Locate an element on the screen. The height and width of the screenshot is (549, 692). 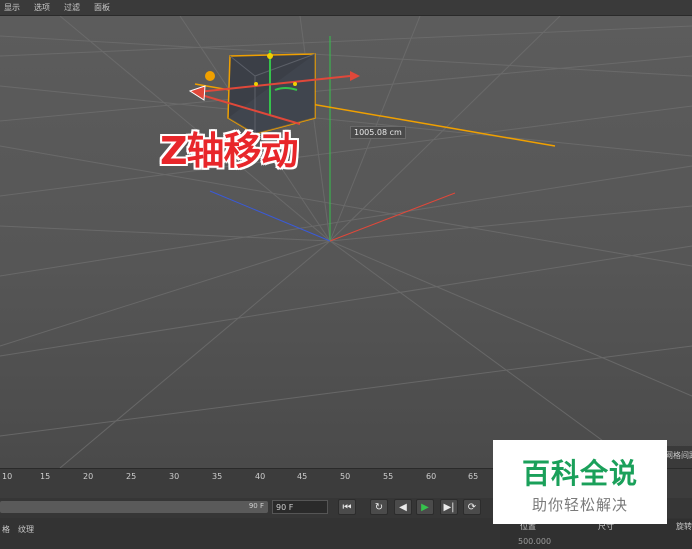
tick-label: 15 is located at coordinates (45, 476).